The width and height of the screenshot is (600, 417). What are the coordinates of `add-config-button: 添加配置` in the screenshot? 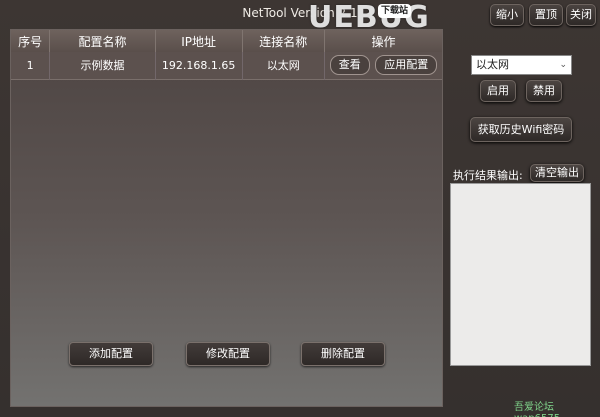 It's located at (111, 354).